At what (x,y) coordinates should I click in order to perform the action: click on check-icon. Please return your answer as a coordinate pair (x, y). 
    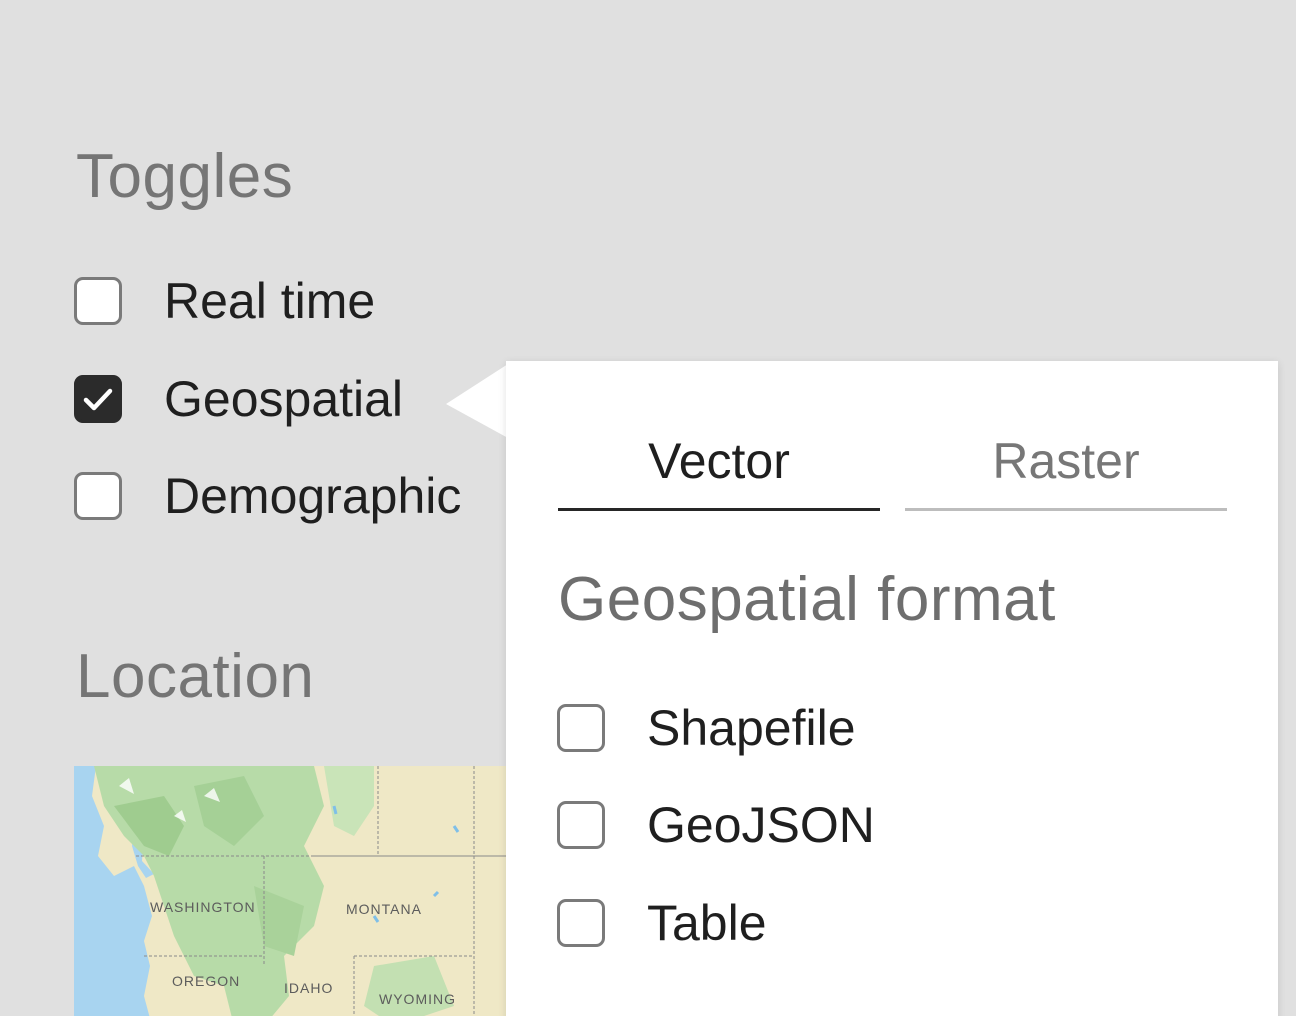
    Looking at the image, I should click on (98, 399).